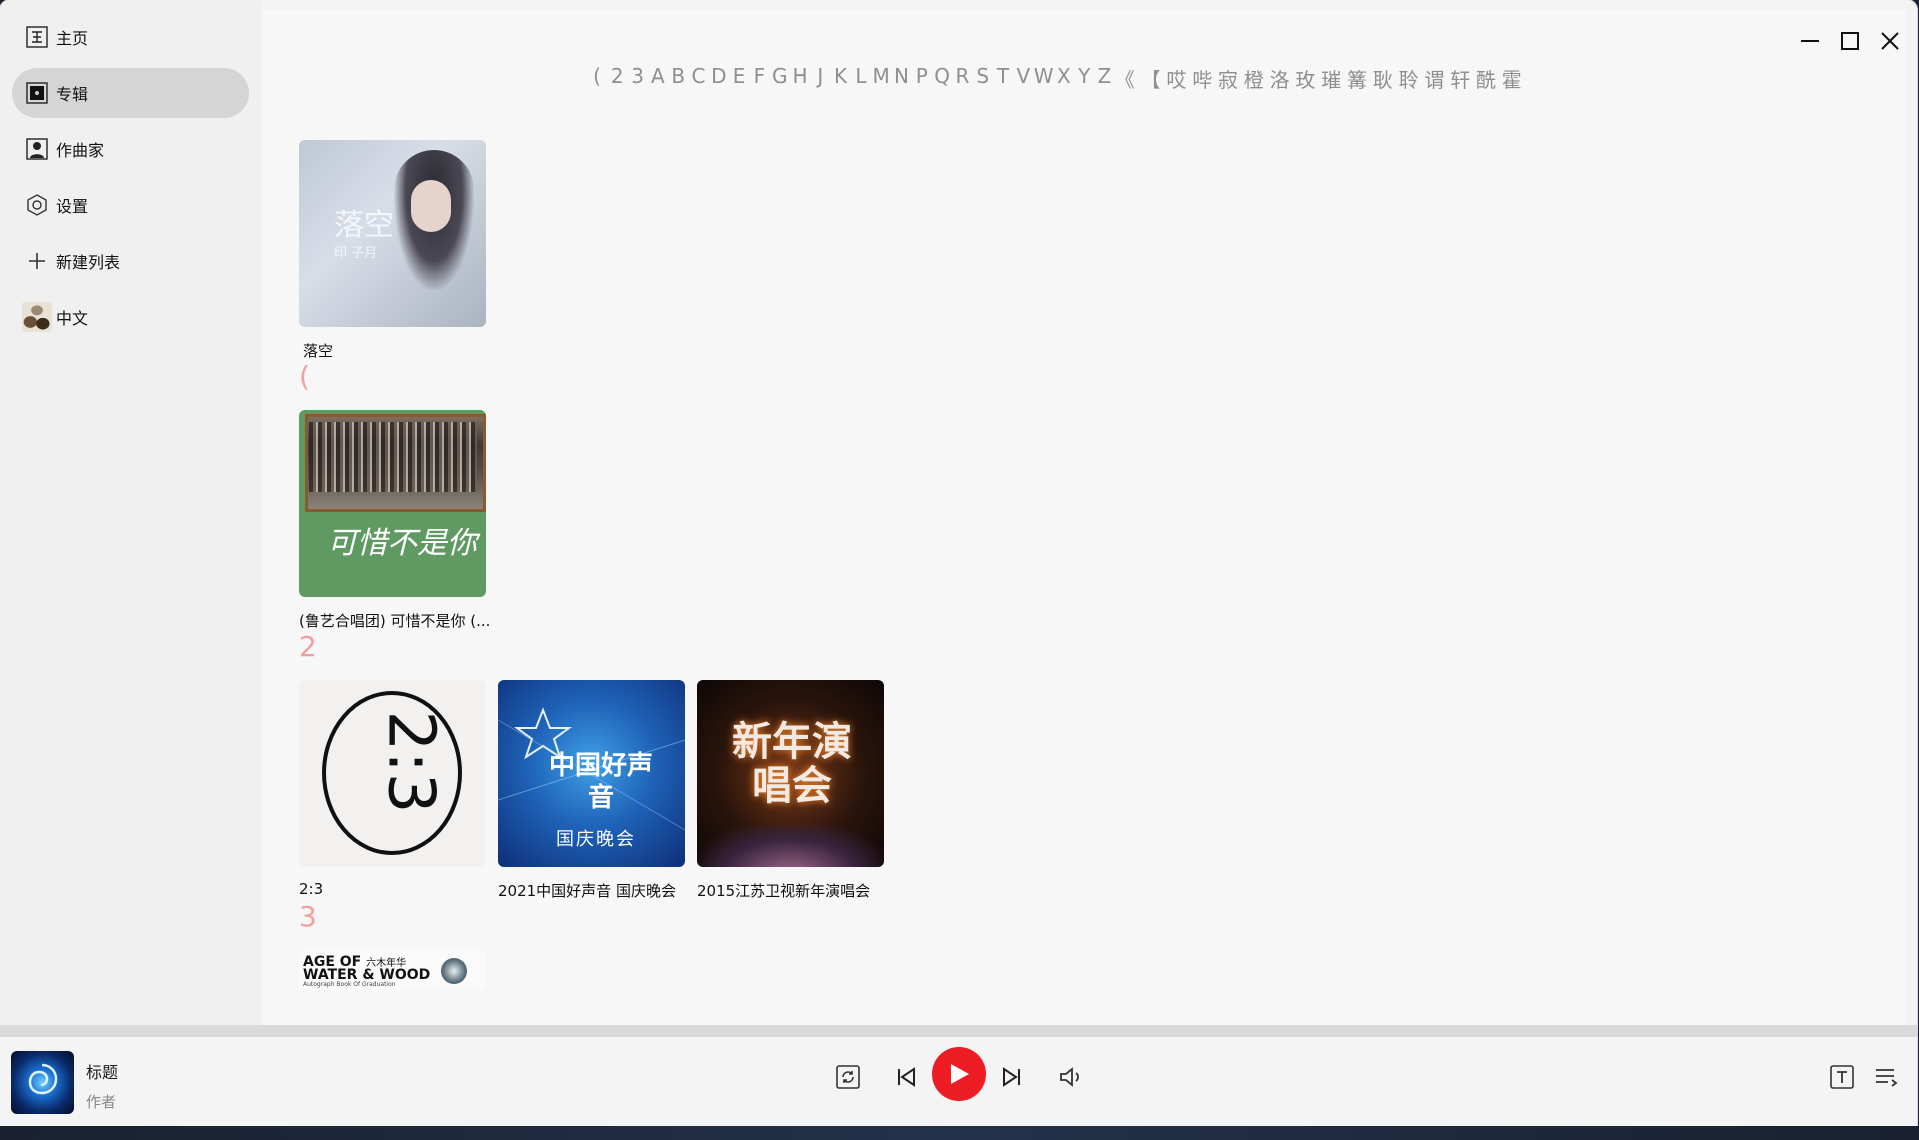 This screenshot has height=1140, width=1919. Describe the element at coordinates (780, 76) in the screenshot. I see `alphabet-index-letter: G` at that location.